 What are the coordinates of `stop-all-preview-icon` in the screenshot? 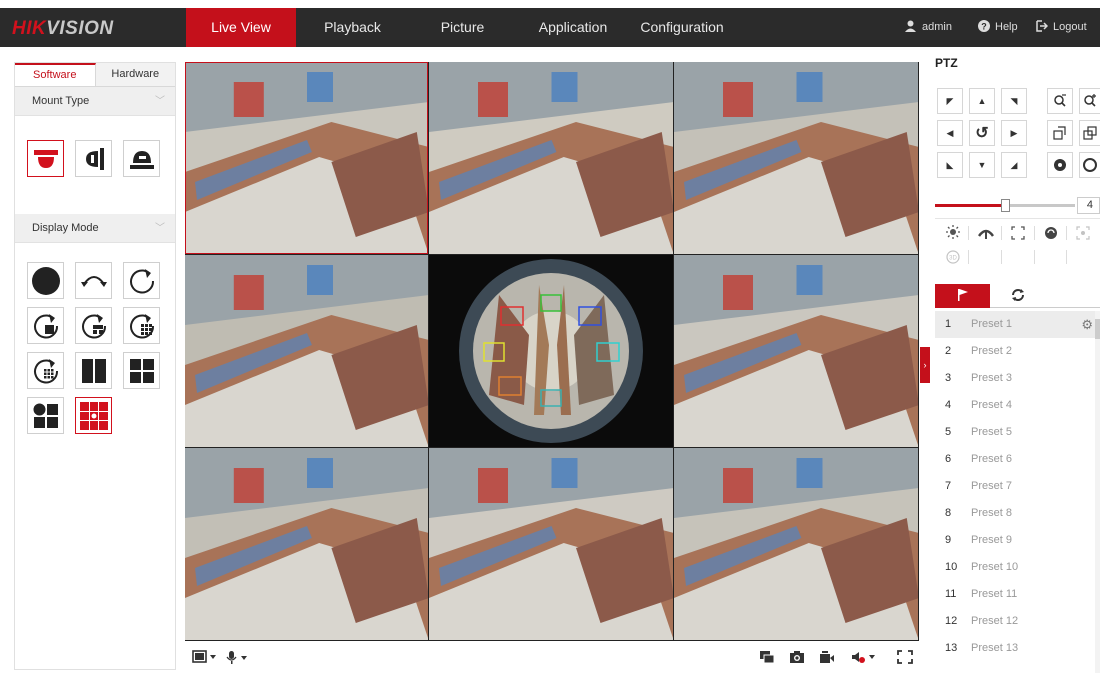 It's located at (767, 657).